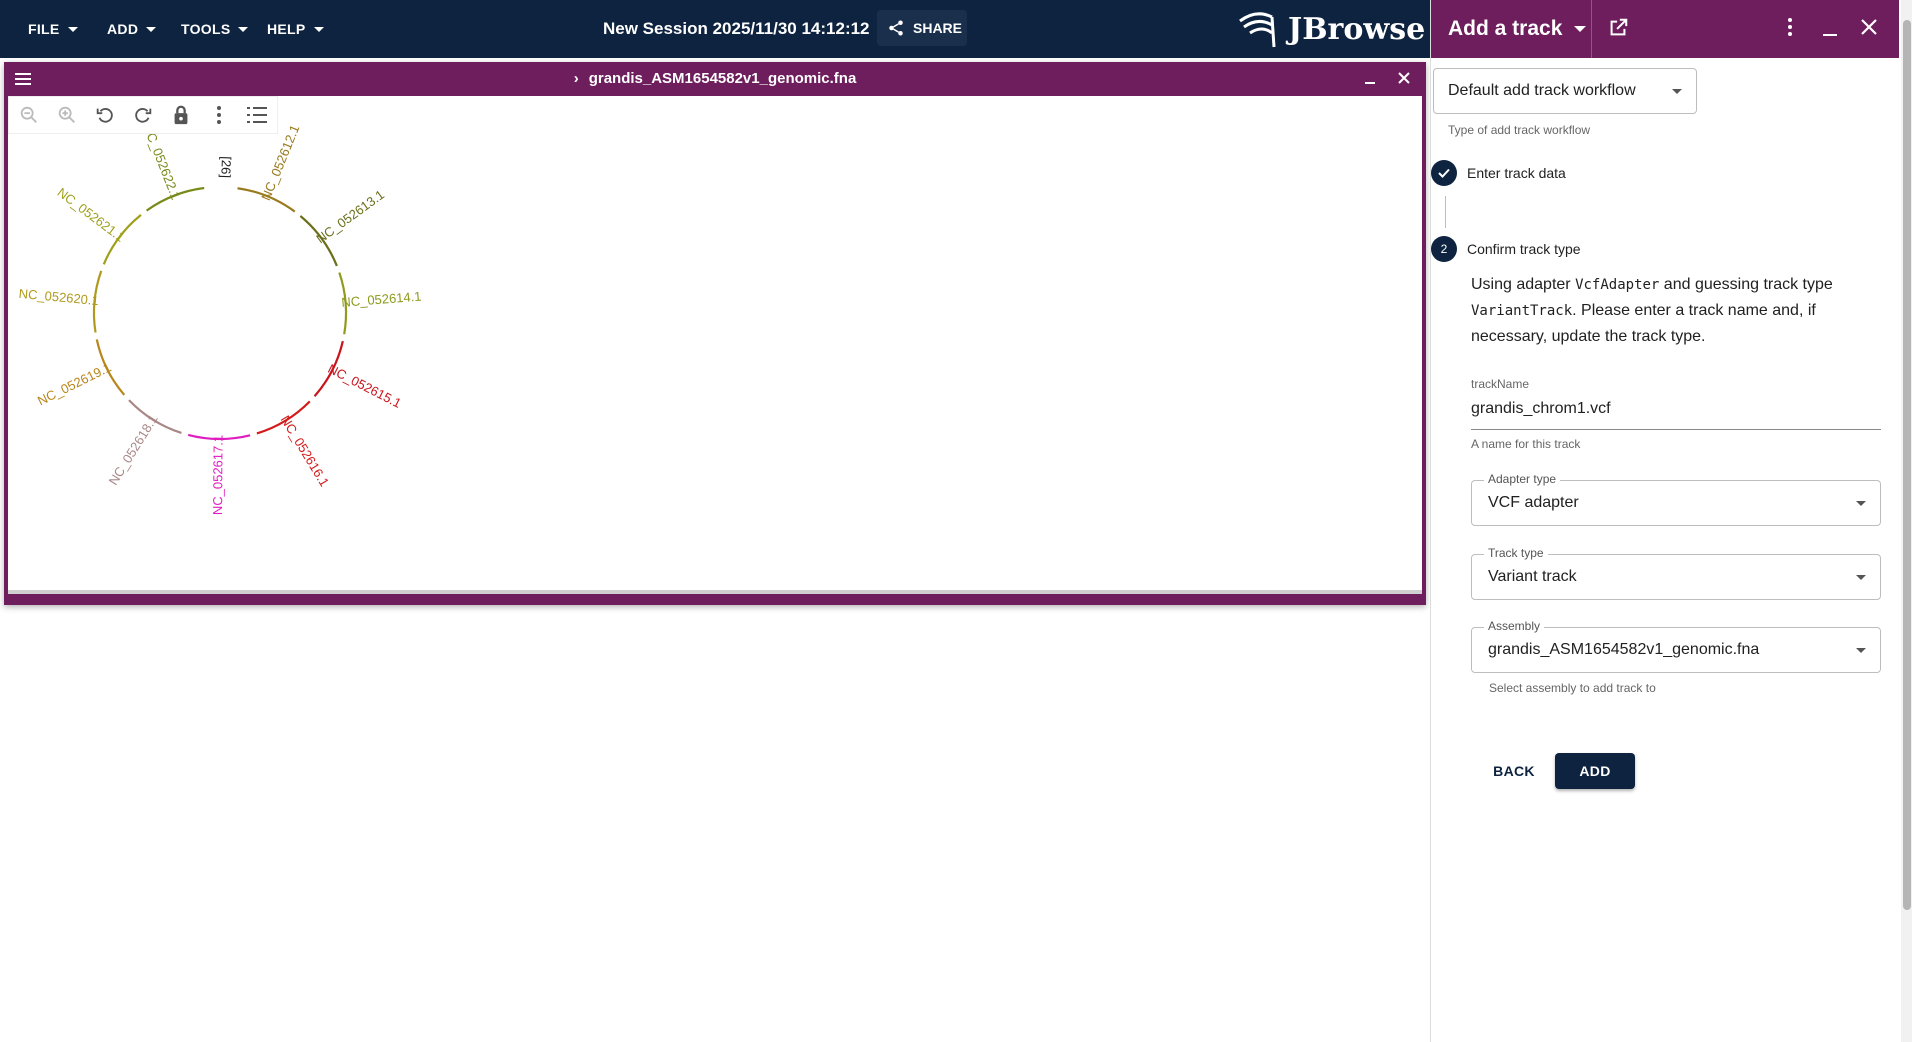 Image resolution: width=1912 pixels, height=1042 pixels. What do you see at coordinates (1676, 573) in the screenshot?
I see `track-type-select: Track type Variant track` at bounding box center [1676, 573].